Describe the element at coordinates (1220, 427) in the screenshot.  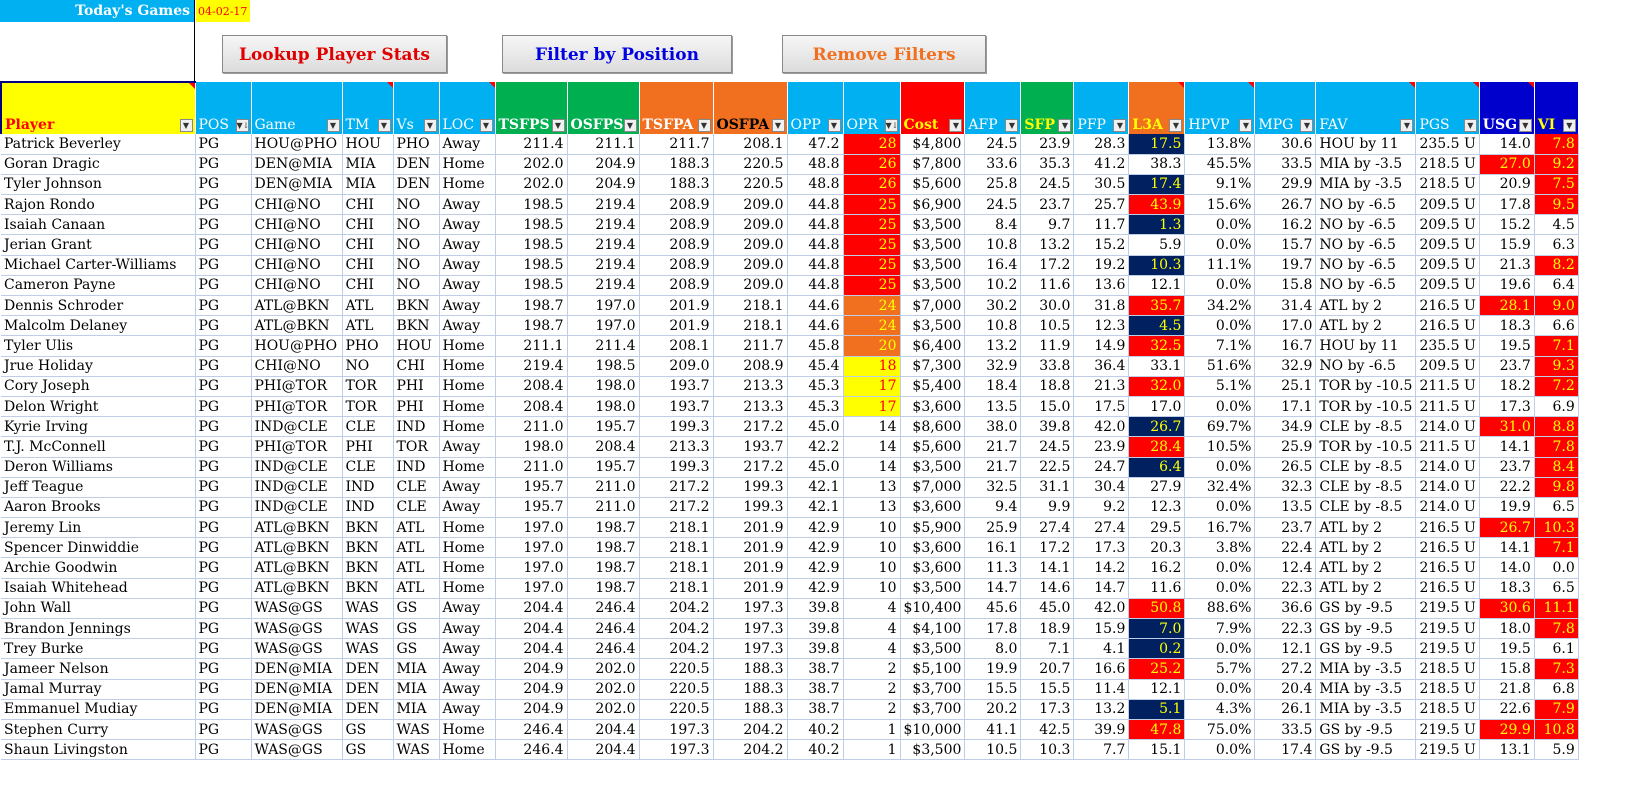
I see `cell-hpvp: 69.7%` at that location.